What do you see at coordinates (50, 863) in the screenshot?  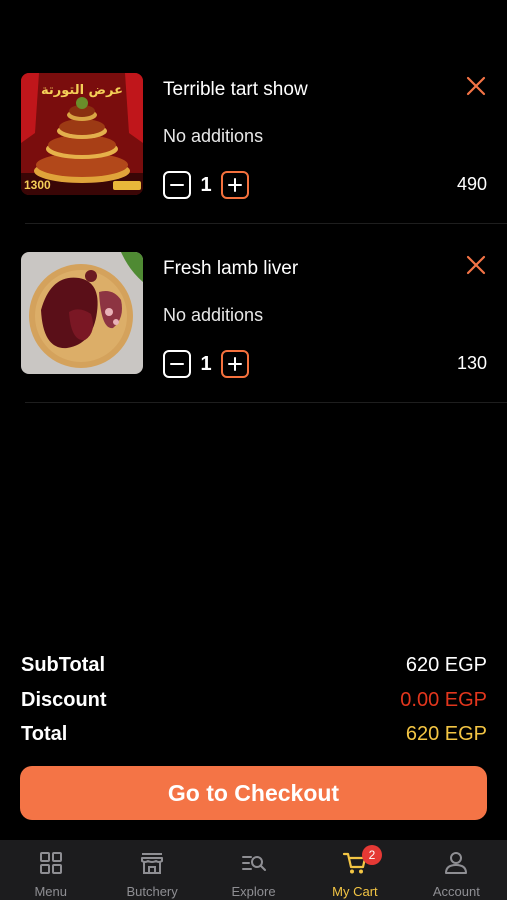 I see `grid-icon` at bounding box center [50, 863].